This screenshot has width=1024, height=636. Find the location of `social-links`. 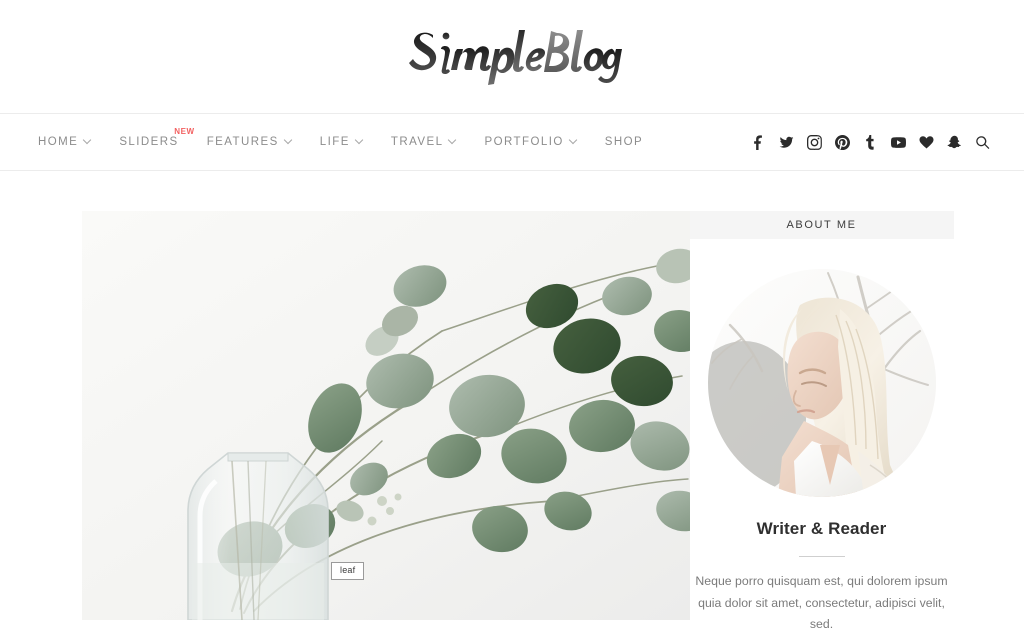

social-links is located at coordinates (870, 142).